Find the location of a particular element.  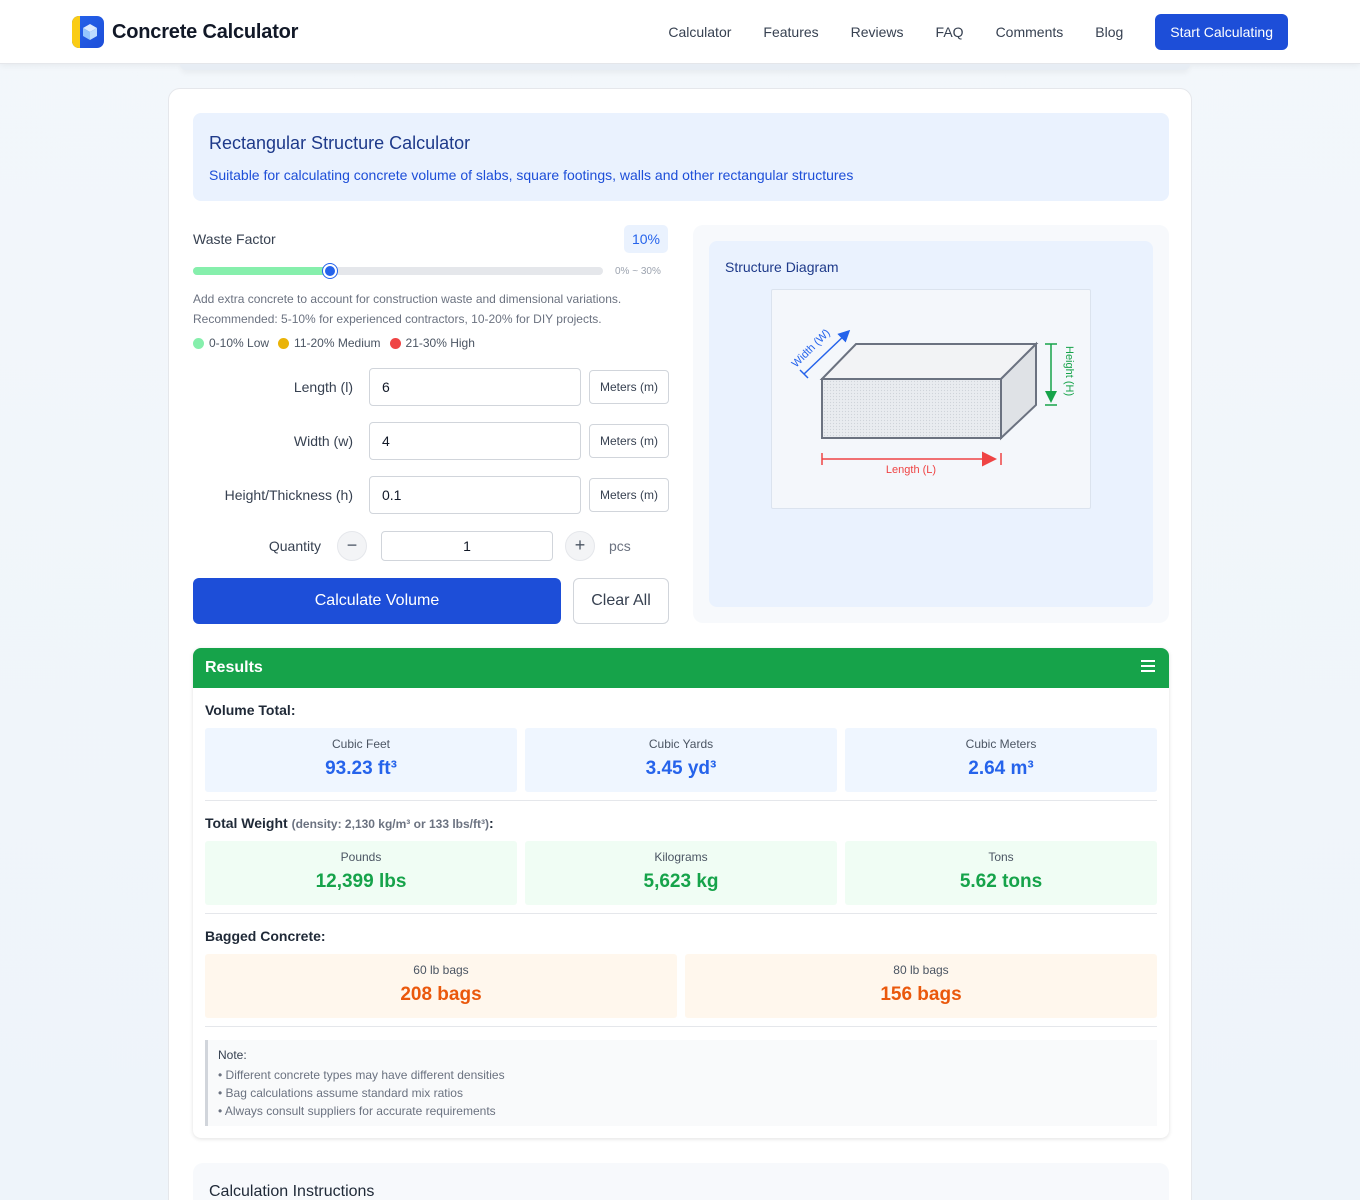

height-dimension-label: Height (H) is located at coordinates (1069, 371).